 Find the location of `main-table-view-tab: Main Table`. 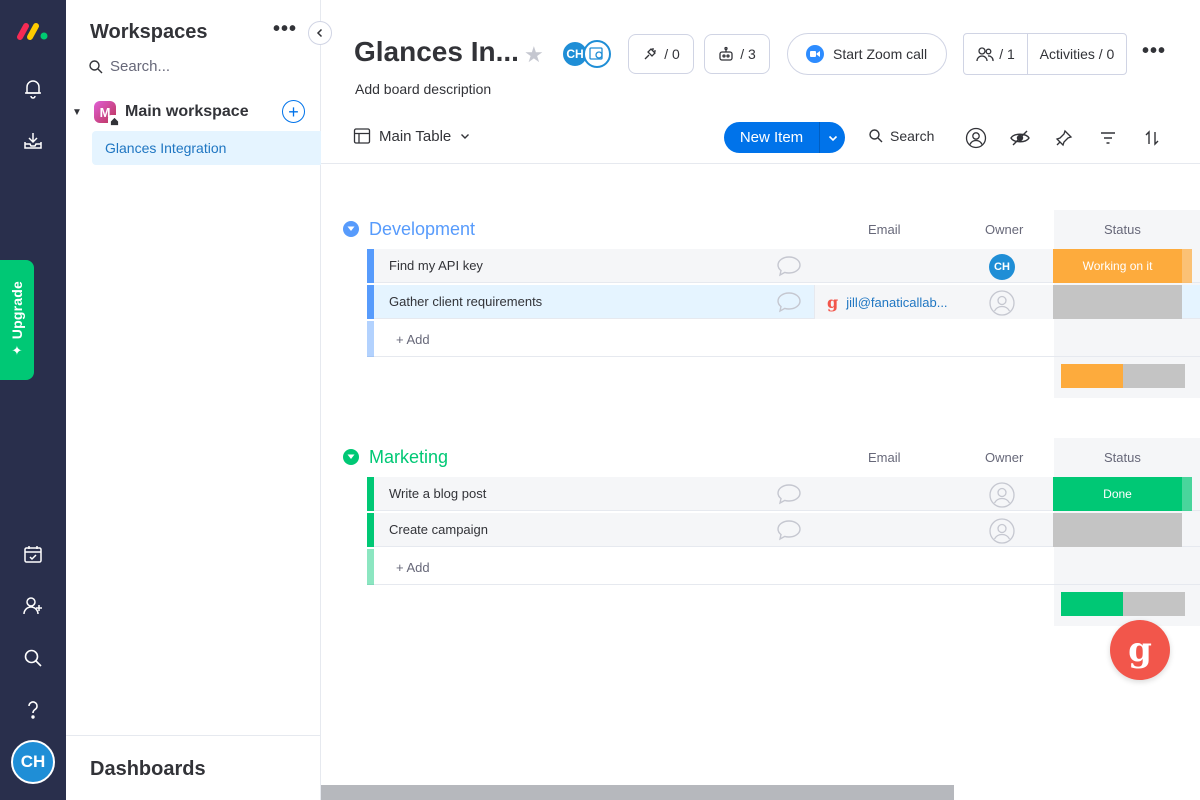

main-table-view-tab: Main Table is located at coordinates (412, 136).